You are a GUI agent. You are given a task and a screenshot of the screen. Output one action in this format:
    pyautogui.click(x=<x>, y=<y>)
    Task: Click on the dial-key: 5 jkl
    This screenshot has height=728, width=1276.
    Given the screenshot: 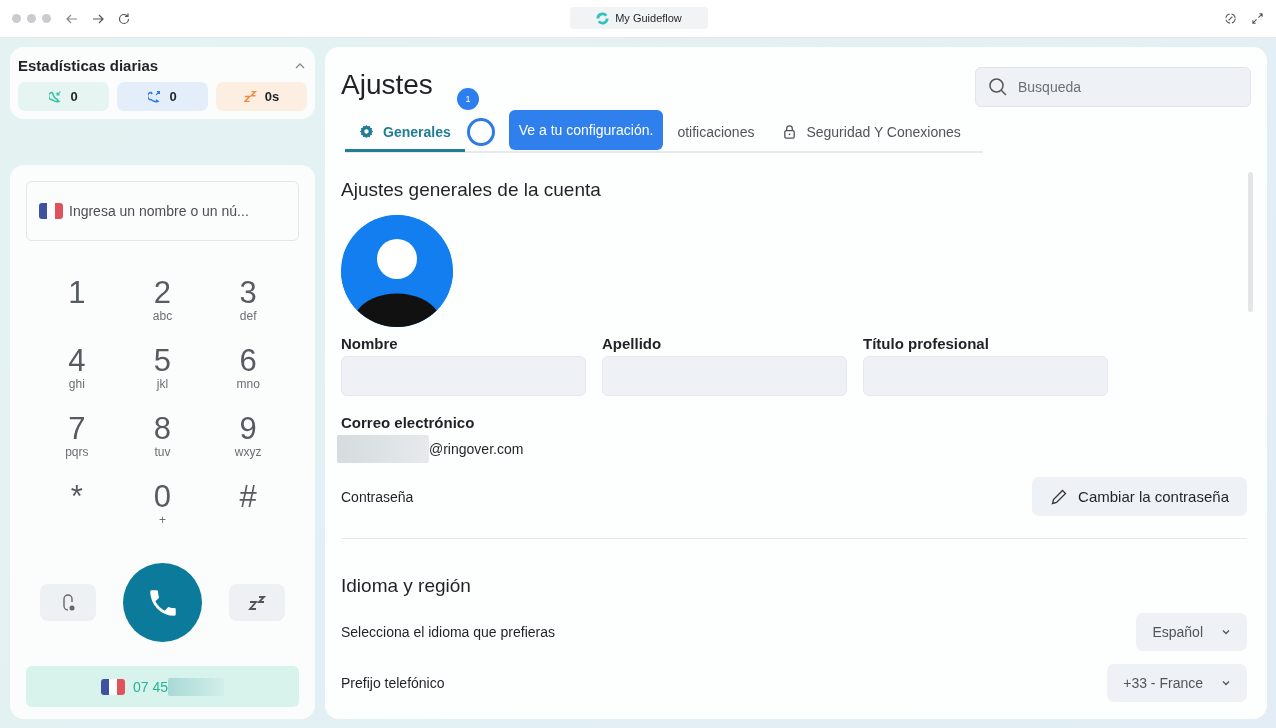 What is the action you would take?
    pyautogui.click(x=162, y=374)
    